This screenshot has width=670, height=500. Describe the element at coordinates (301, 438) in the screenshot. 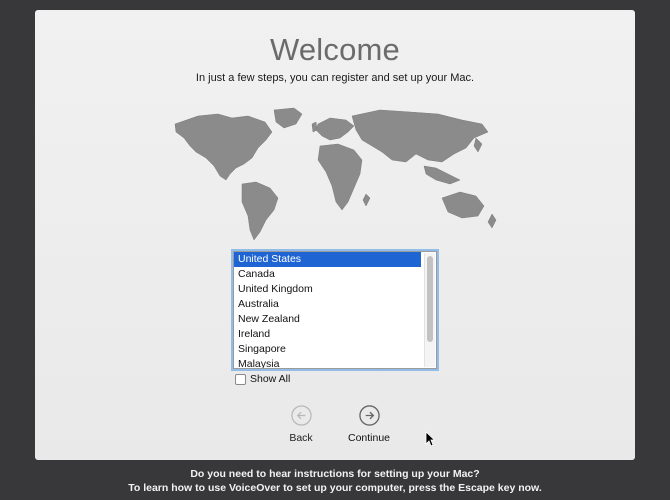

I see `back-button-label: Back` at that location.